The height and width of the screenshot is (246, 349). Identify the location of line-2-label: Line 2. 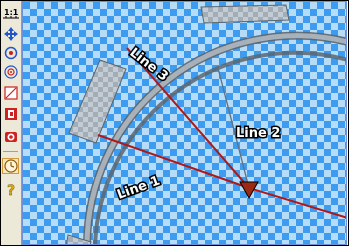
(258, 133).